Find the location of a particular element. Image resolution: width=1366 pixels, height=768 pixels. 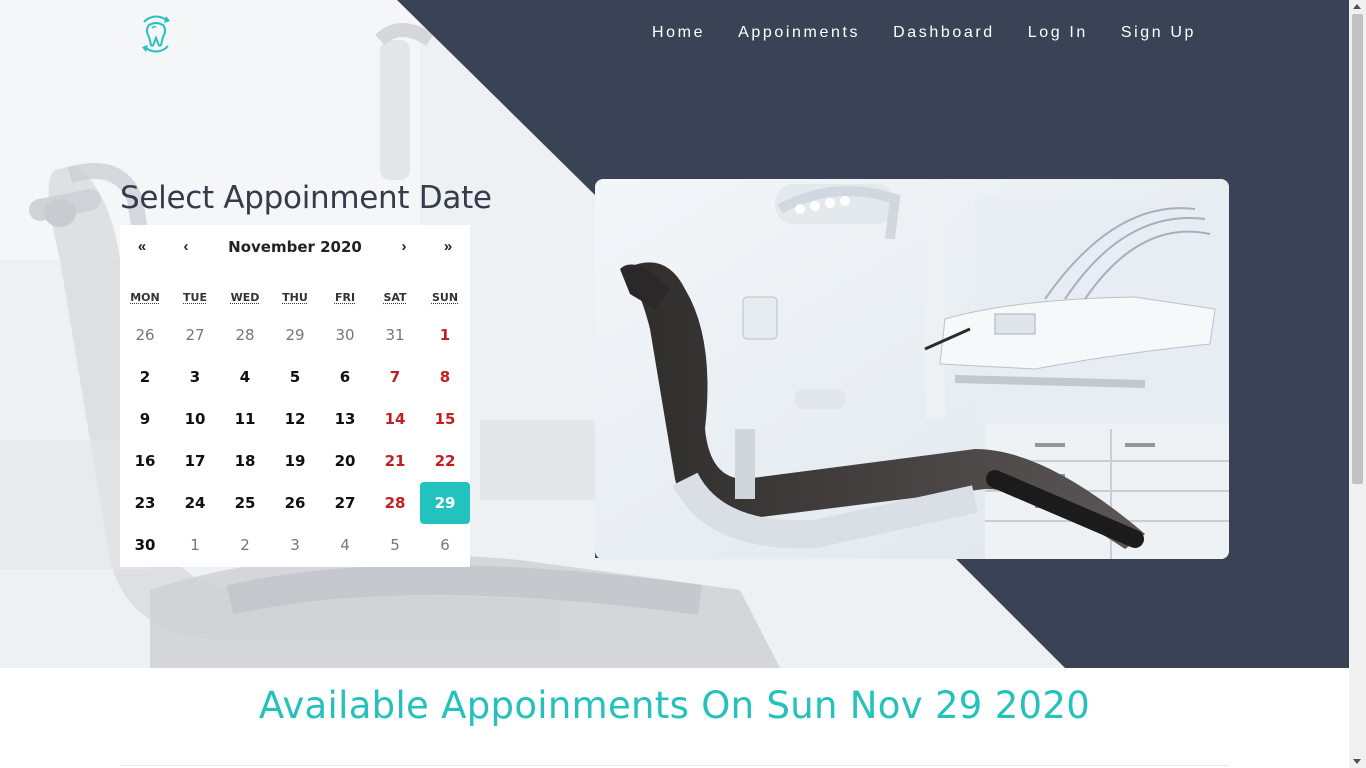

calendar-day: 21 is located at coordinates (395, 461).